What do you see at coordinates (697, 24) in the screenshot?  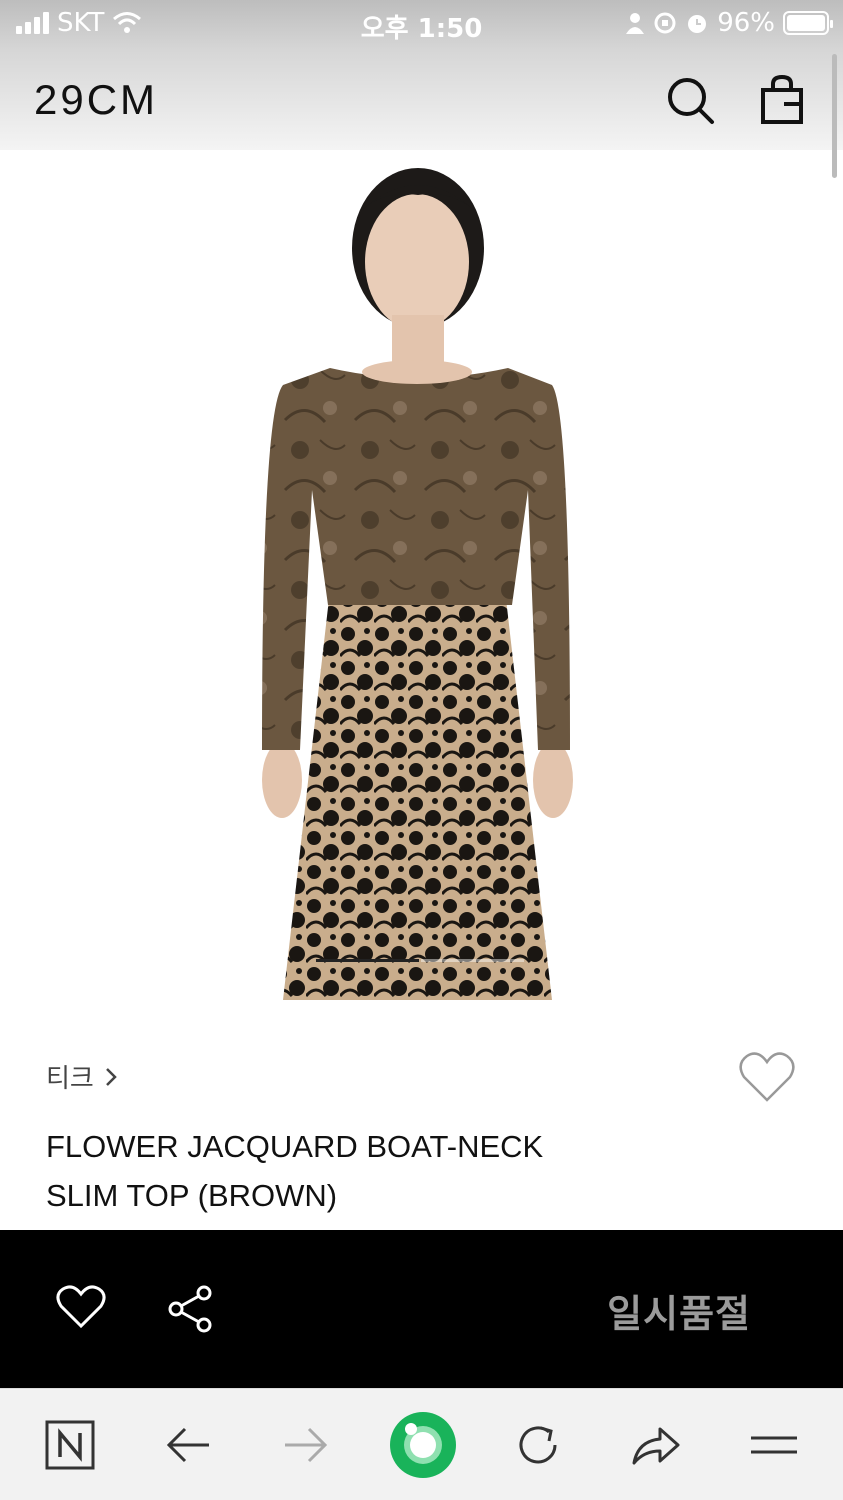 I see `alarm-icon` at bounding box center [697, 24].